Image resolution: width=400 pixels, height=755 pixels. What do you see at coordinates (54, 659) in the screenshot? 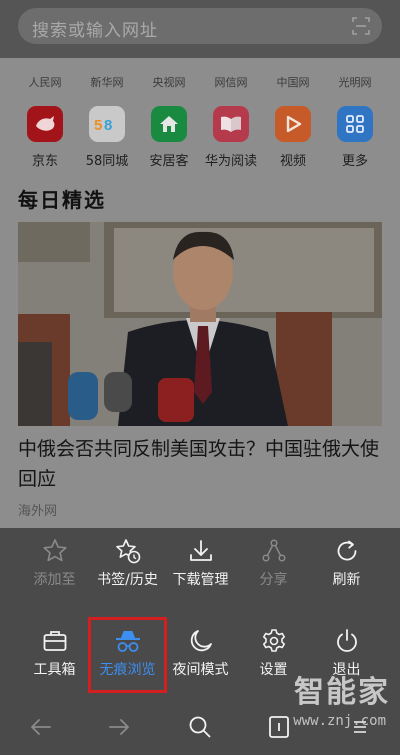
I see `toolbox-button: 工具箱` at bounding box center [54, 659].